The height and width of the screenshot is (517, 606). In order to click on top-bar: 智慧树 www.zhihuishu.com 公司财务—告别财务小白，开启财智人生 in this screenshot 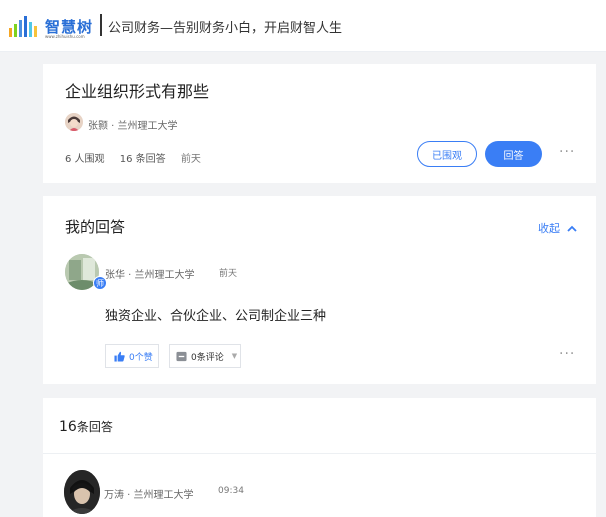, I will do `click(303, 26)`.